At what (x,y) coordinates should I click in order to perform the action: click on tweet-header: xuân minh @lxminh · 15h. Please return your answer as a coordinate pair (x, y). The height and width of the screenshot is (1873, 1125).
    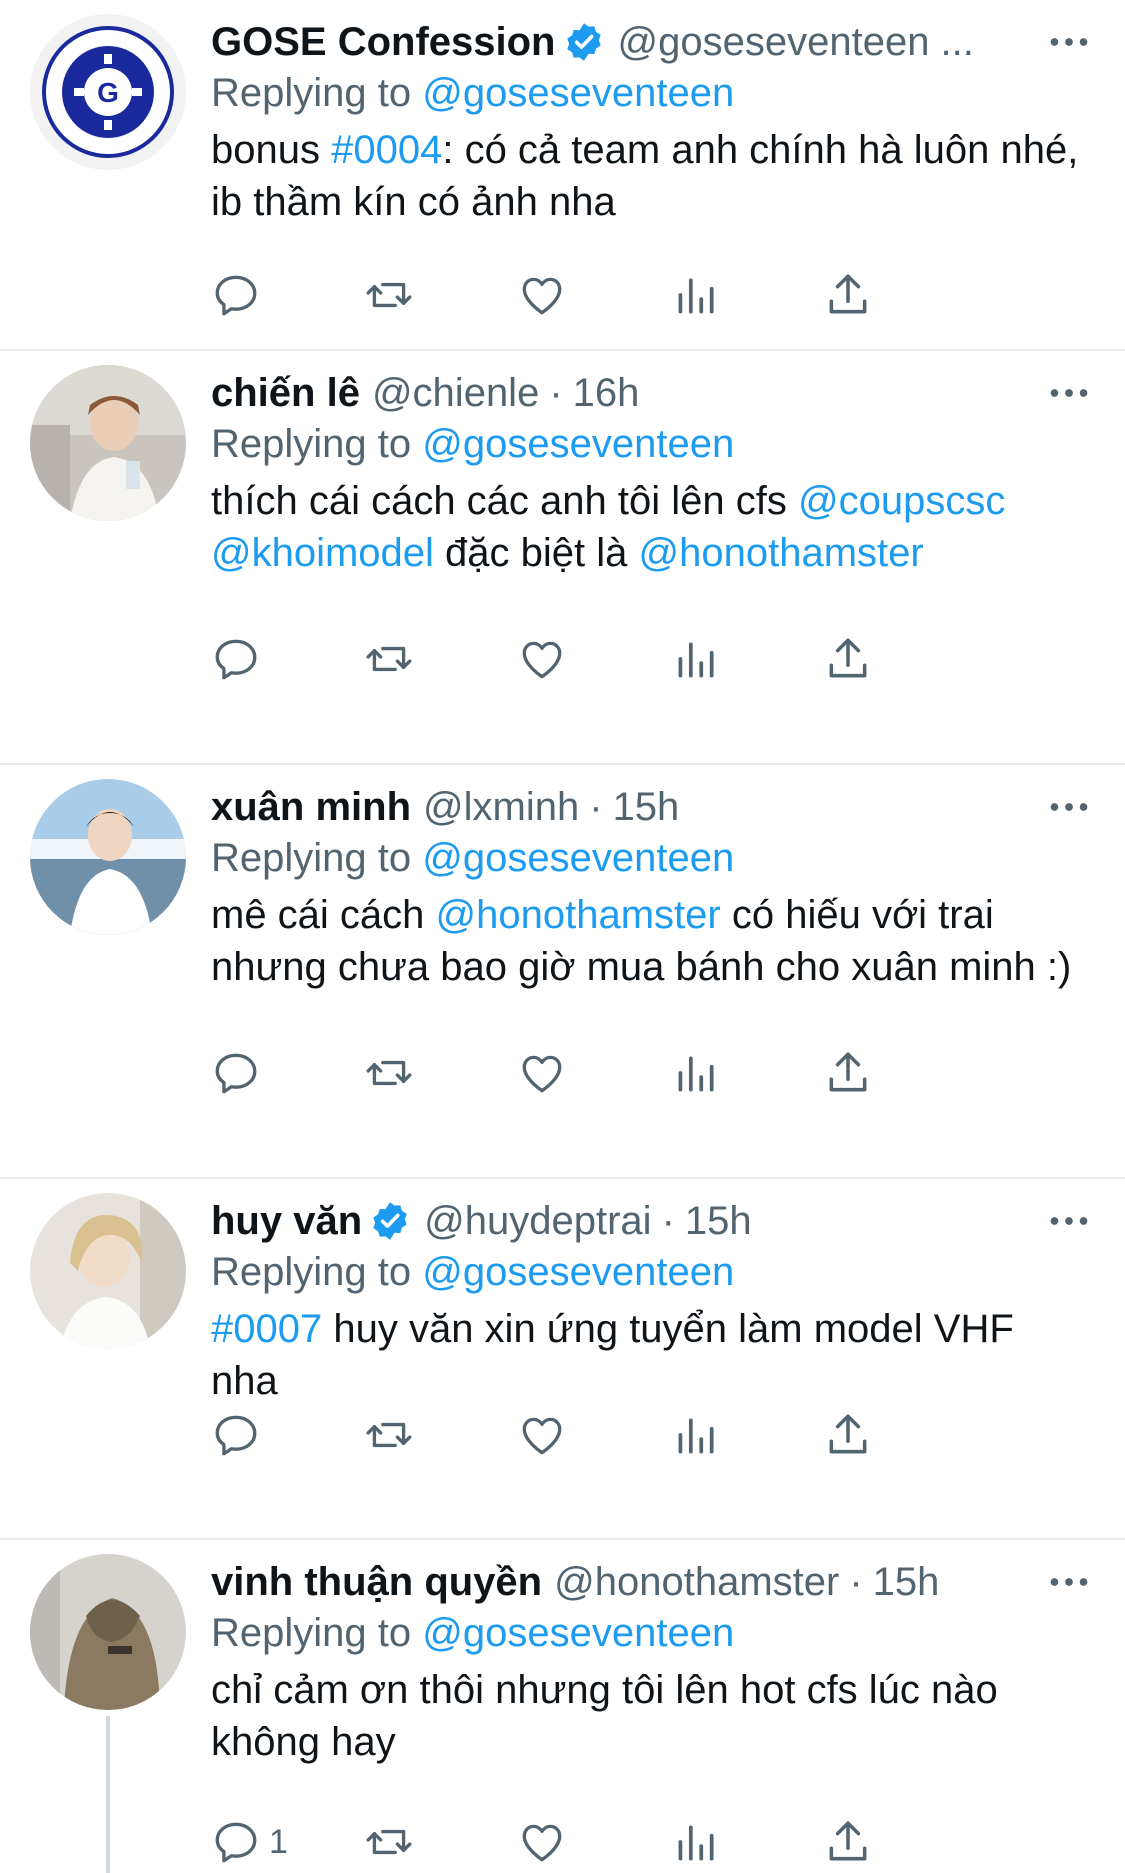
    Looking at the image, I should click on (445, 807).